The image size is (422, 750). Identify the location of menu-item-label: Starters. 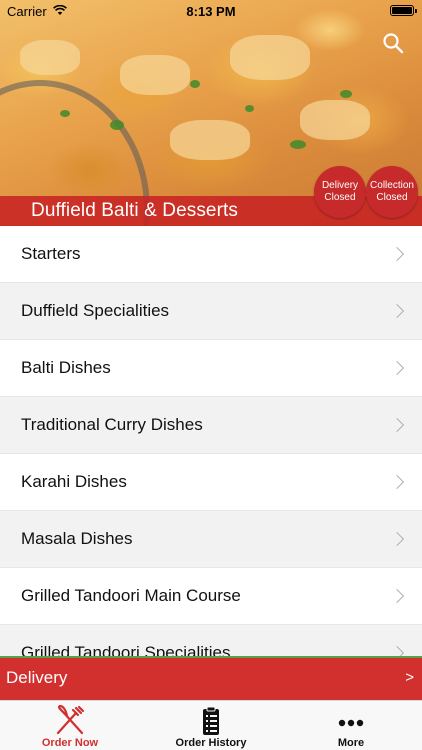
(51, 253).